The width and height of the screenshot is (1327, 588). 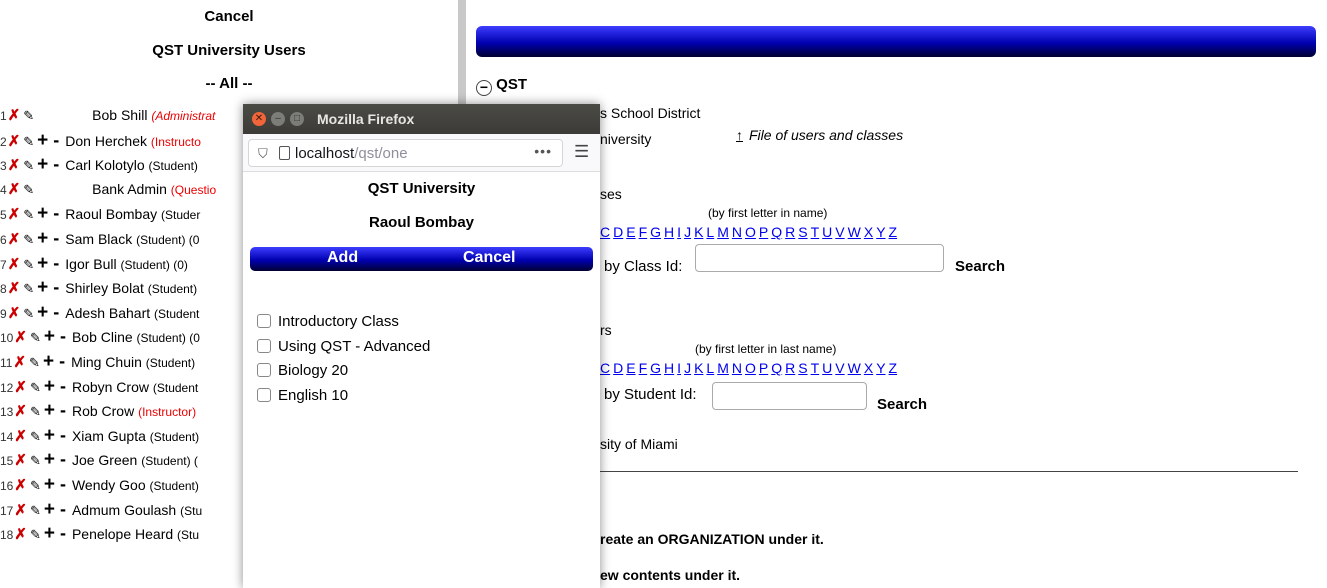 I want to click on url-bar: ⛉ localhost/qst/one •••, so click(x=405, y=153).